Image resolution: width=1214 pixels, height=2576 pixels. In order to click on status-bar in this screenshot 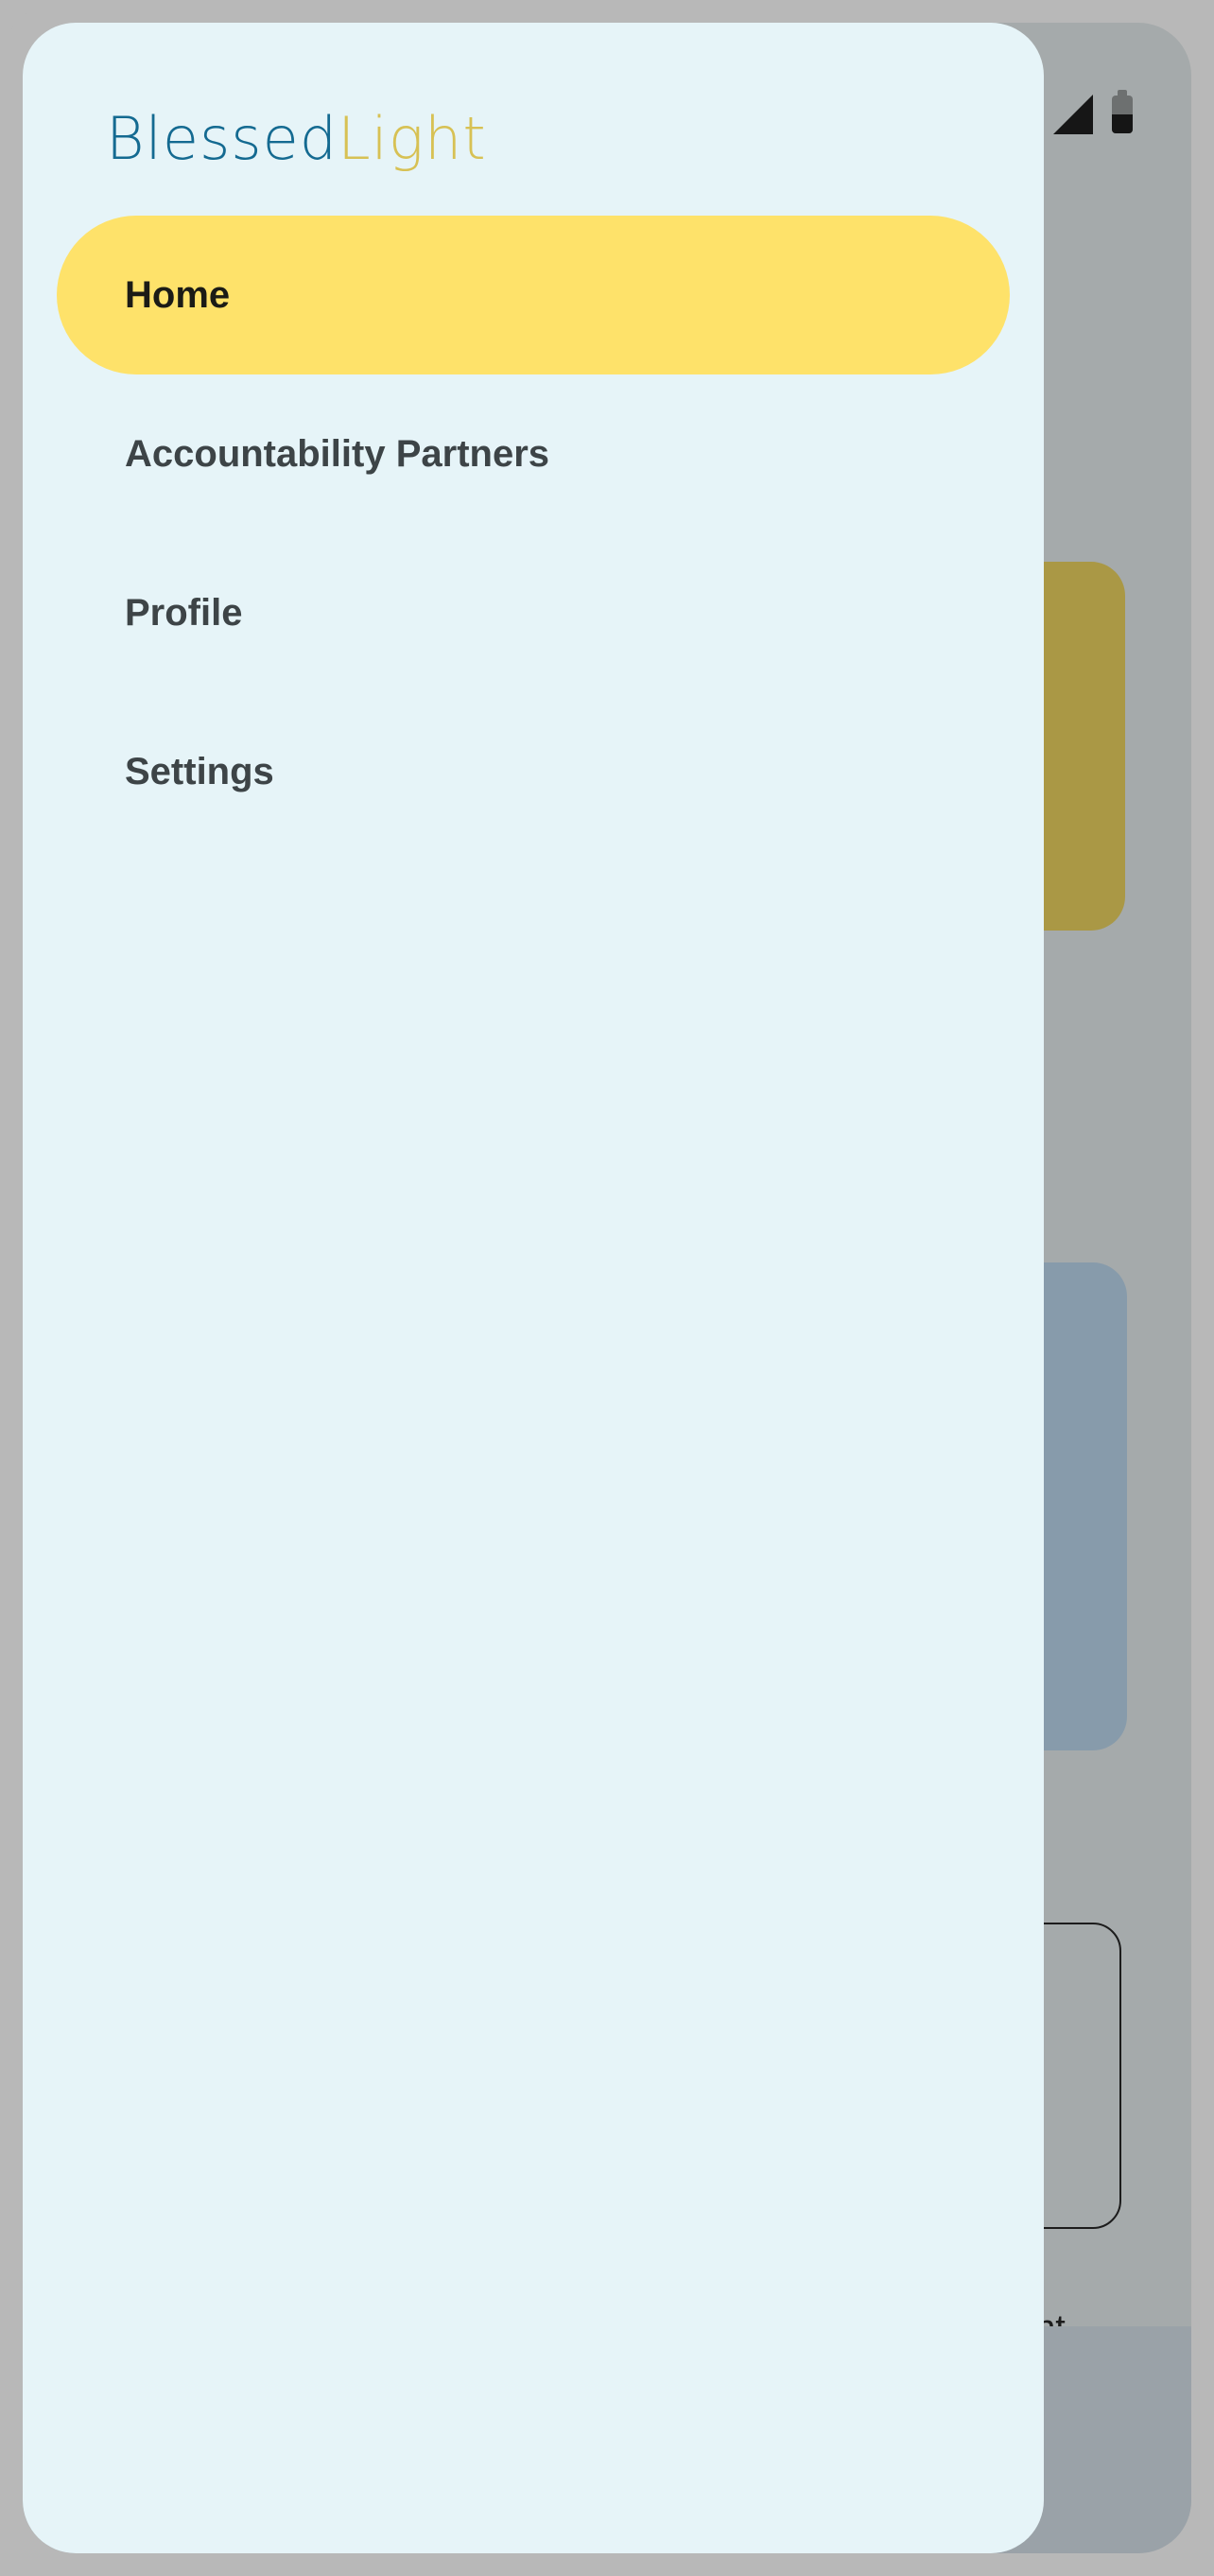, I will do `click(1093, 112)`.